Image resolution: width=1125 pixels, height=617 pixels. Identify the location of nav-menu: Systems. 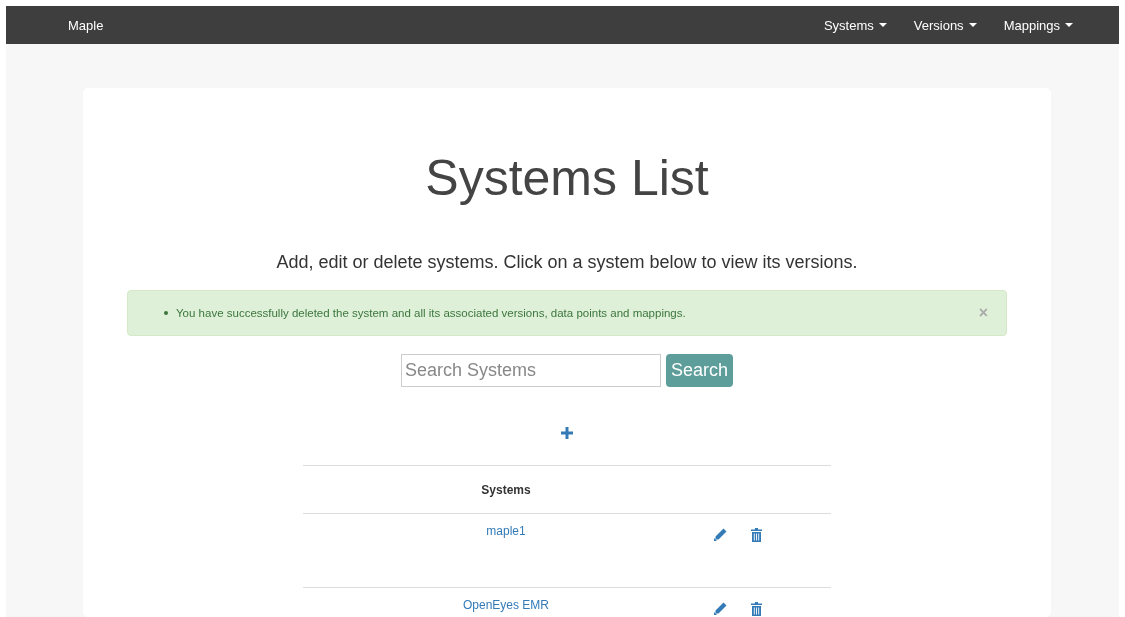
(855, 25).